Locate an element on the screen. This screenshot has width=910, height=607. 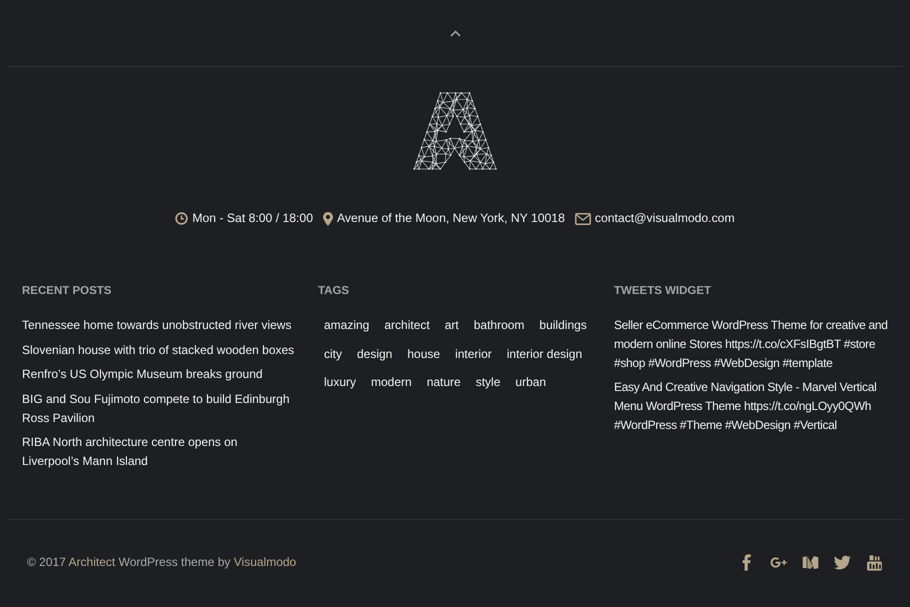
widget-title: RECENT POSTS is located at coordinates (67, 291).